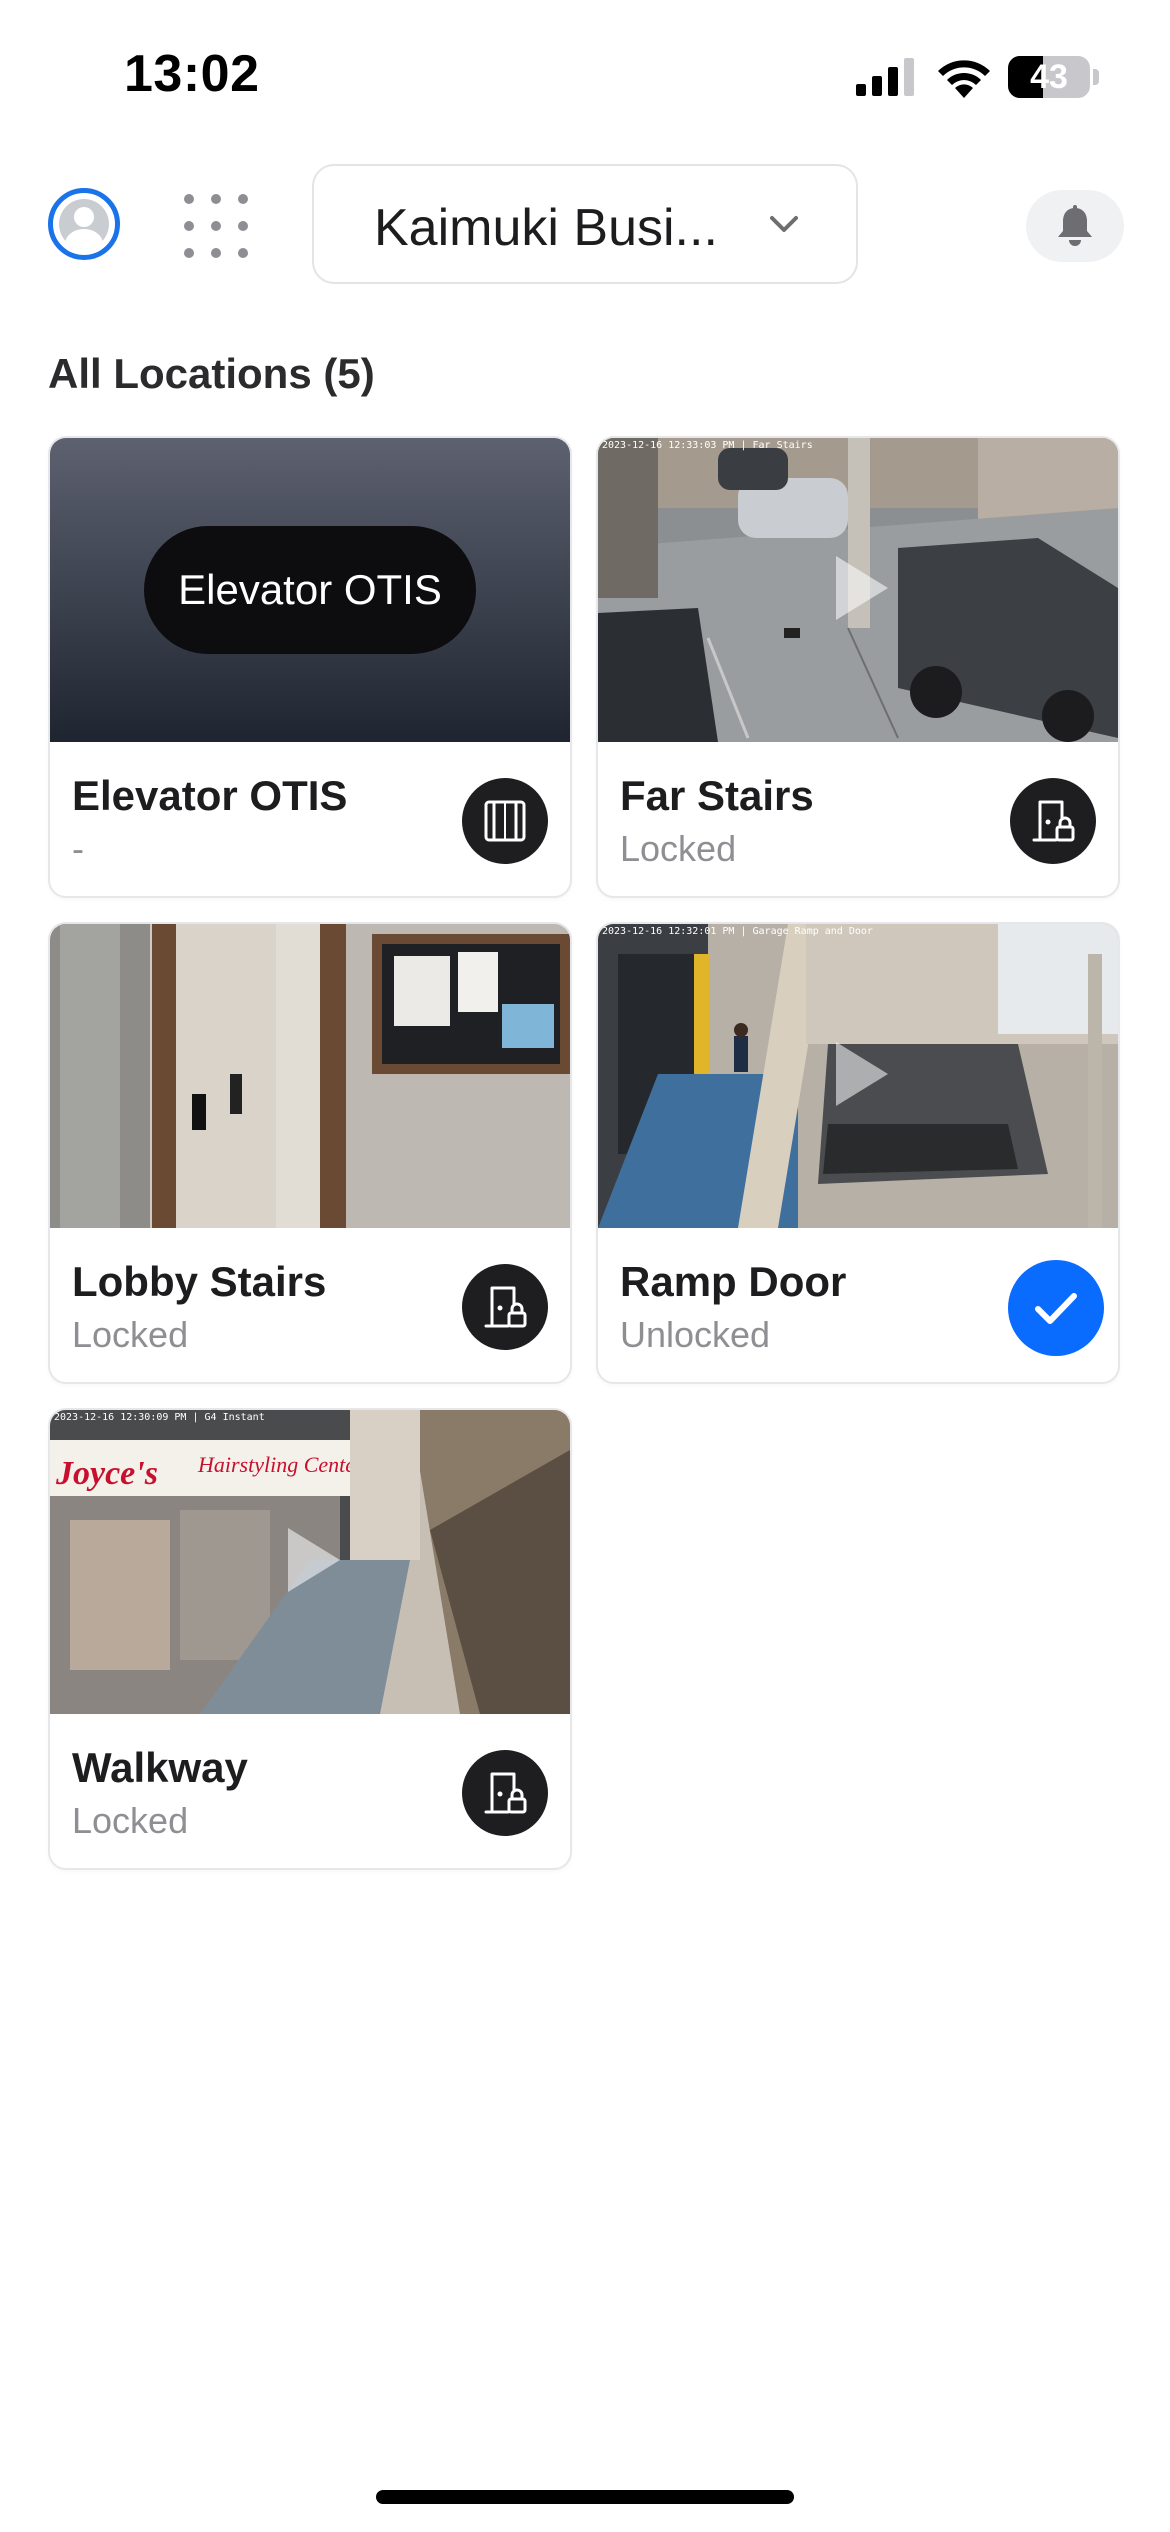 The width and height of the screenshot is (1170, 2532). What do you see at coordinates (106, 1473) in the screenshot?
I see `shop-sign-text: Joyce's` at bounding box center [106, 1473].